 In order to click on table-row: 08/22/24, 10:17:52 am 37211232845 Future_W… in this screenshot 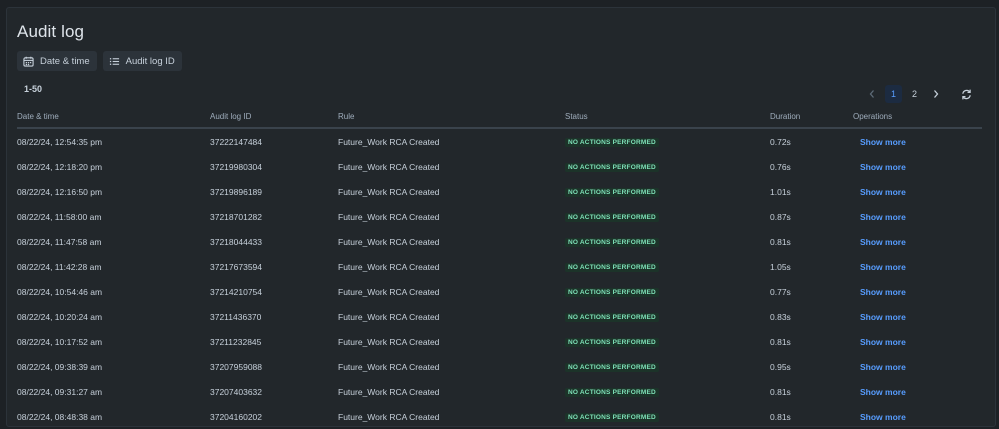, I will do `click(499, 341)`.